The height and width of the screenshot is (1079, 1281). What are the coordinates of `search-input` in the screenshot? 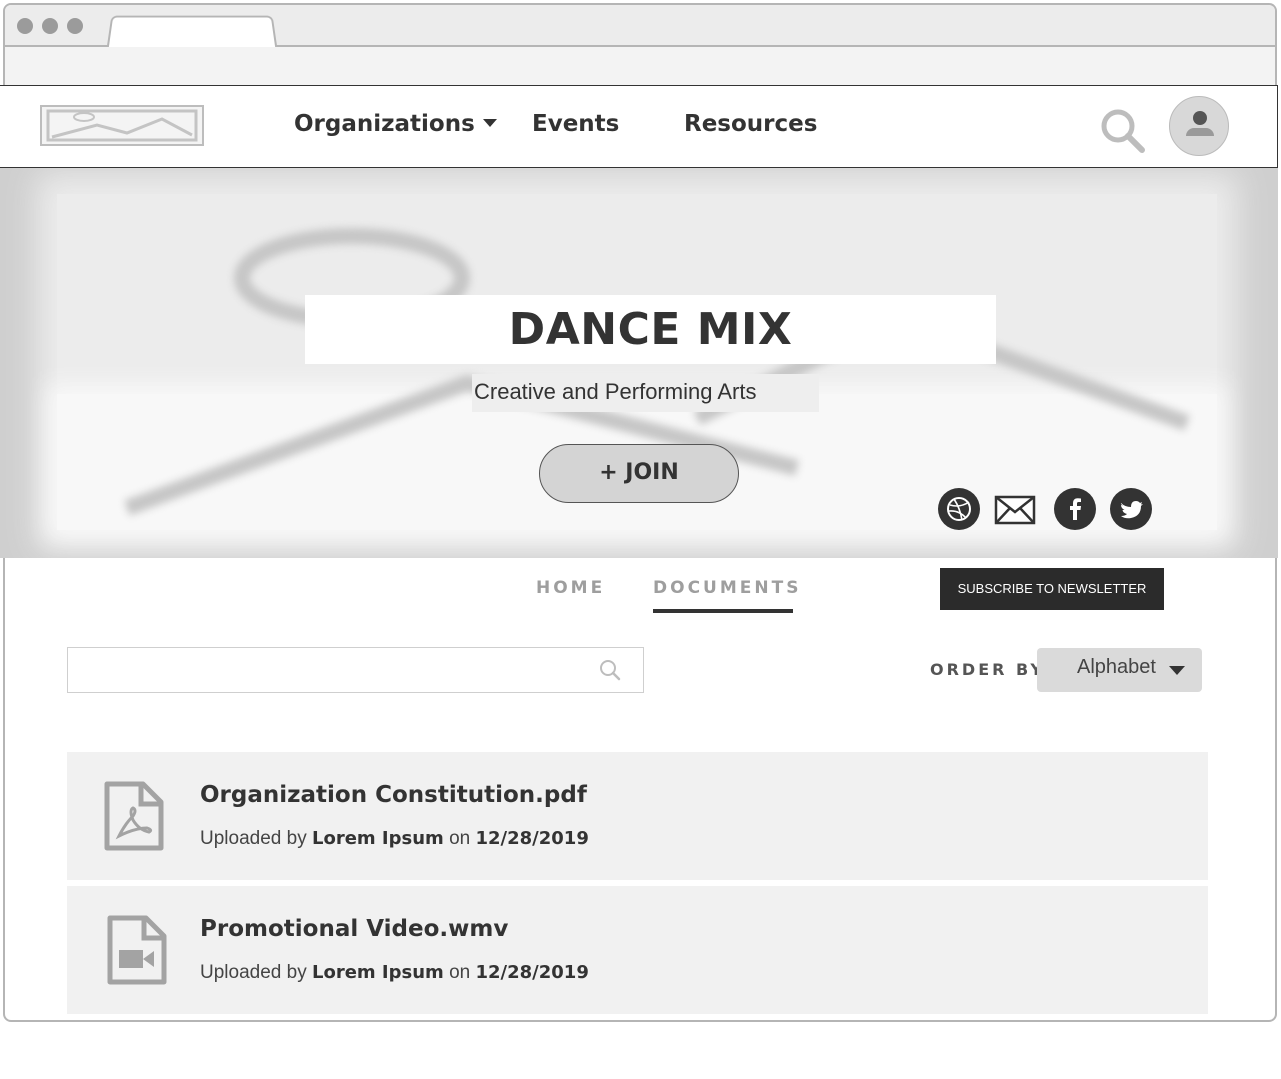 It's located at (326, 670).